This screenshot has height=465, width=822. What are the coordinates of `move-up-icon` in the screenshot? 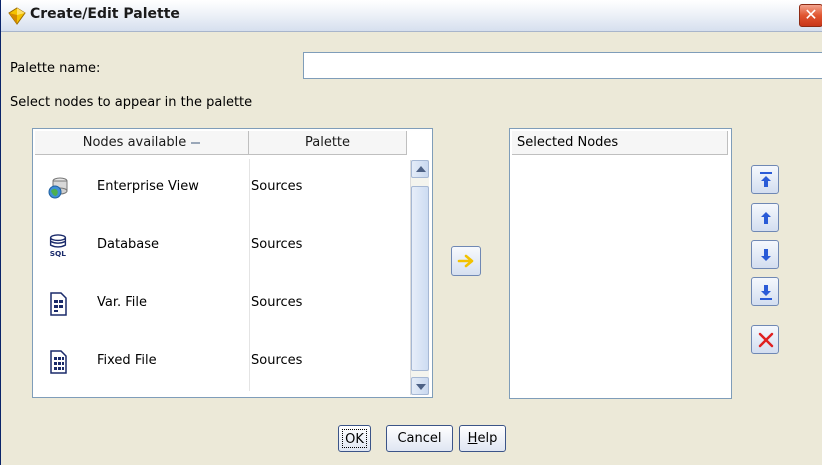 It's located at (766, 218).